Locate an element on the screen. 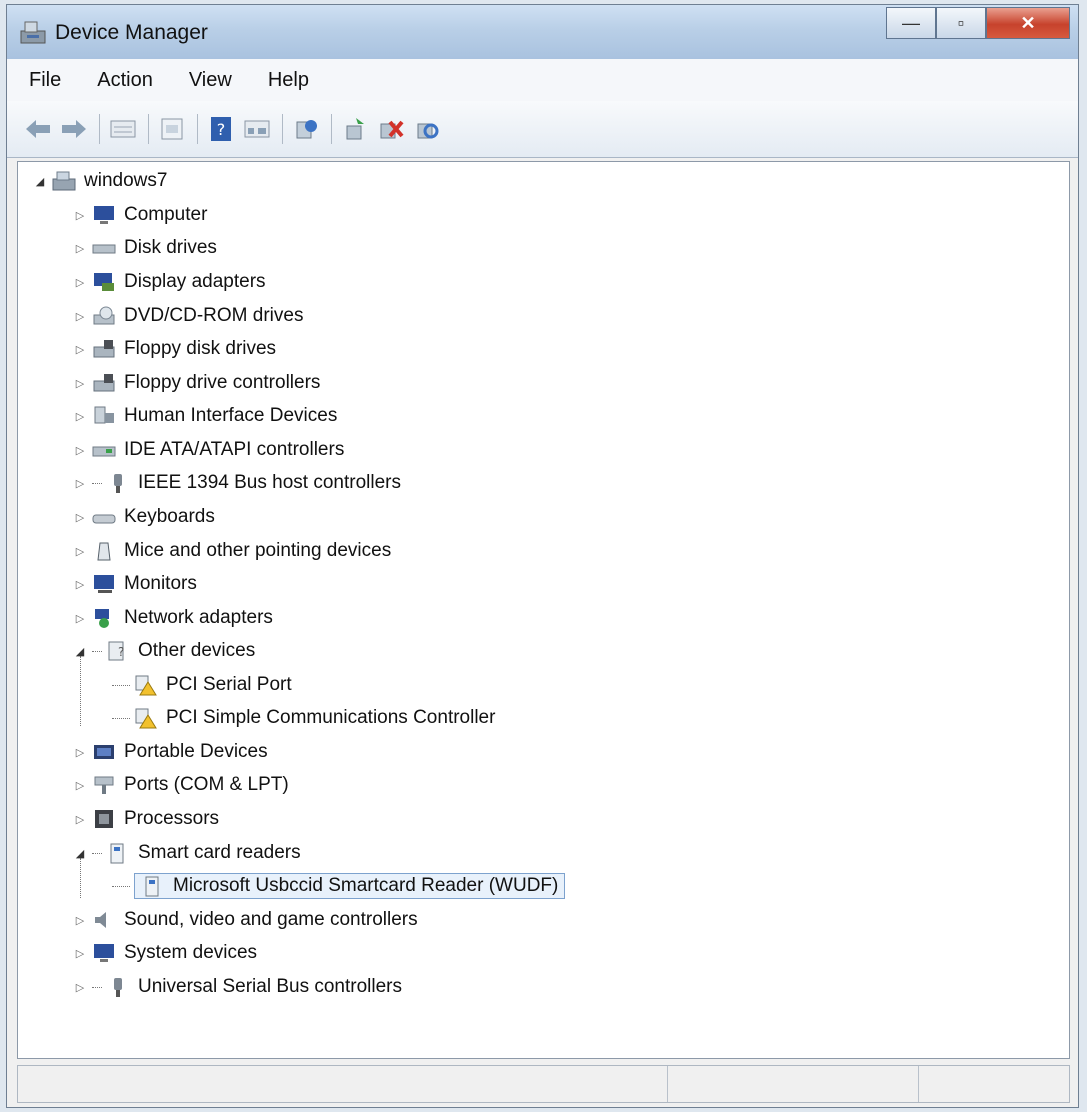  back-button is located at coordinates (38, 129).